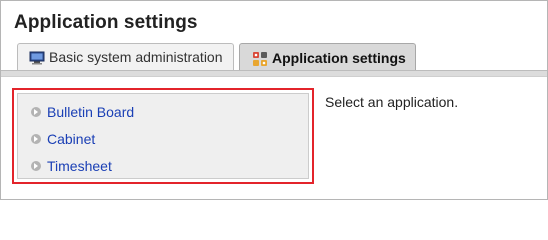 Image resolution: width=548 pixels, height=240 pixels. What do you see at coordinates (136, 57) in the screenshot?
I see `tab-basic-label: Basic system administration` at bounding box center [136, 57].